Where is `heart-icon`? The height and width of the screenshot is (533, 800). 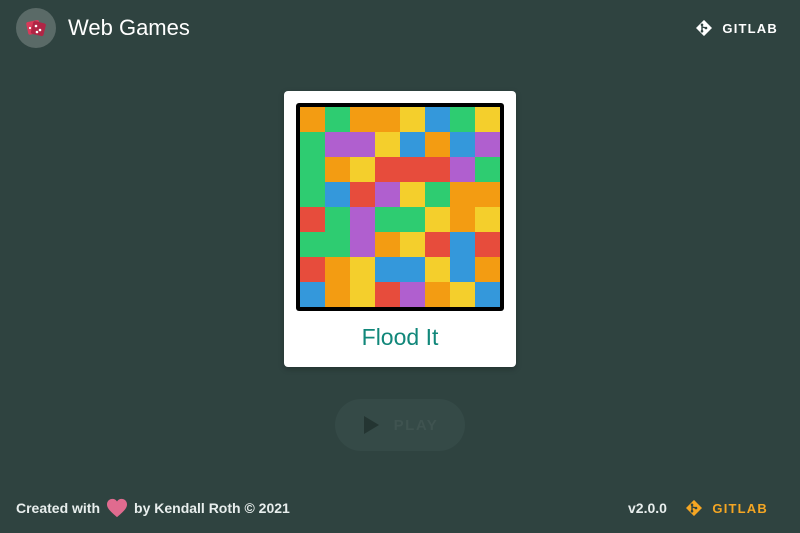
heart-icon is located at coordinates (117, 508).